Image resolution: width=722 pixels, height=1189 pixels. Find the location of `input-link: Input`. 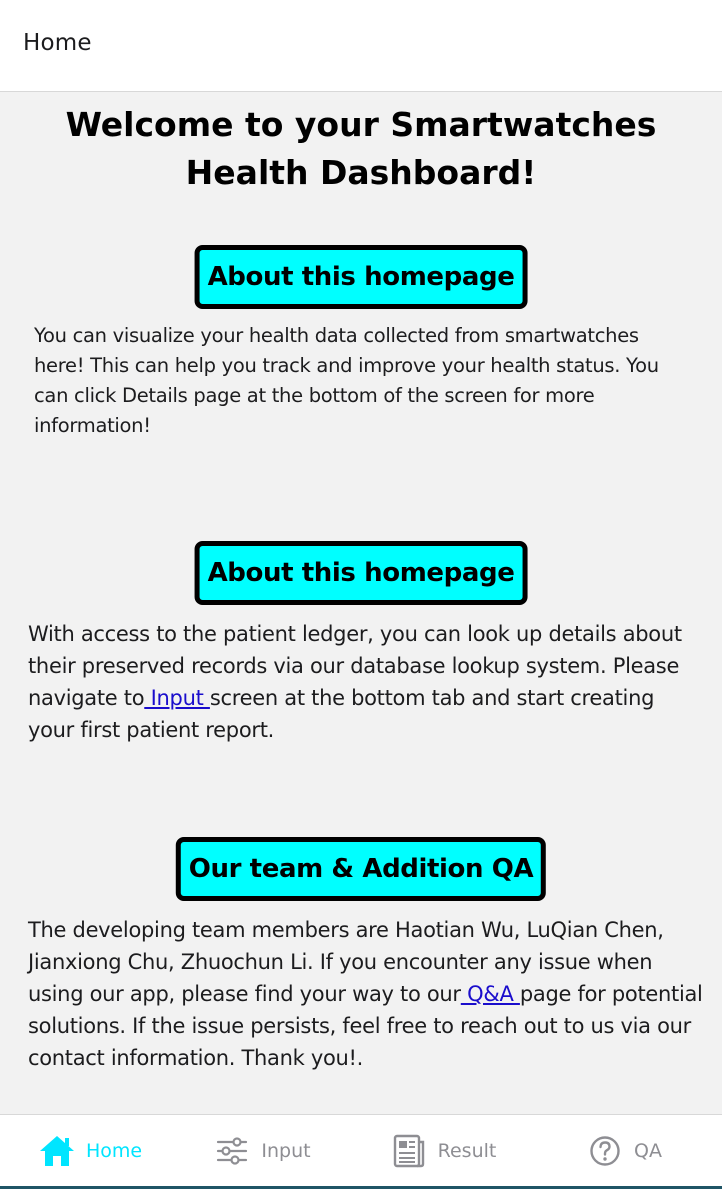

input-link: Input is located at coordinates (177, 698).